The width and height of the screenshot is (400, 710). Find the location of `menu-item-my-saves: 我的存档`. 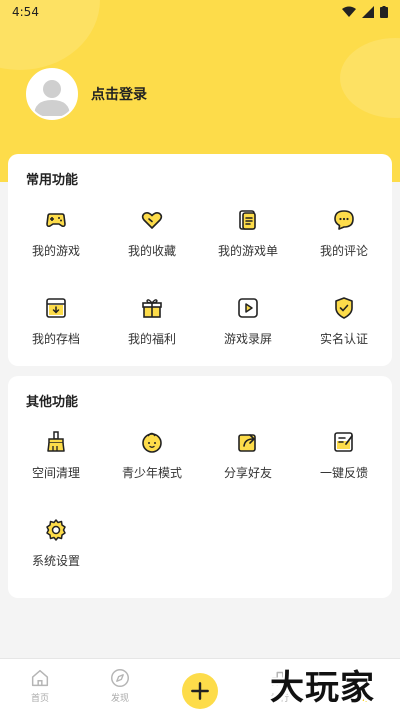

menu-item-my-saves: 我的存档 is located at coordinates (56, 330).